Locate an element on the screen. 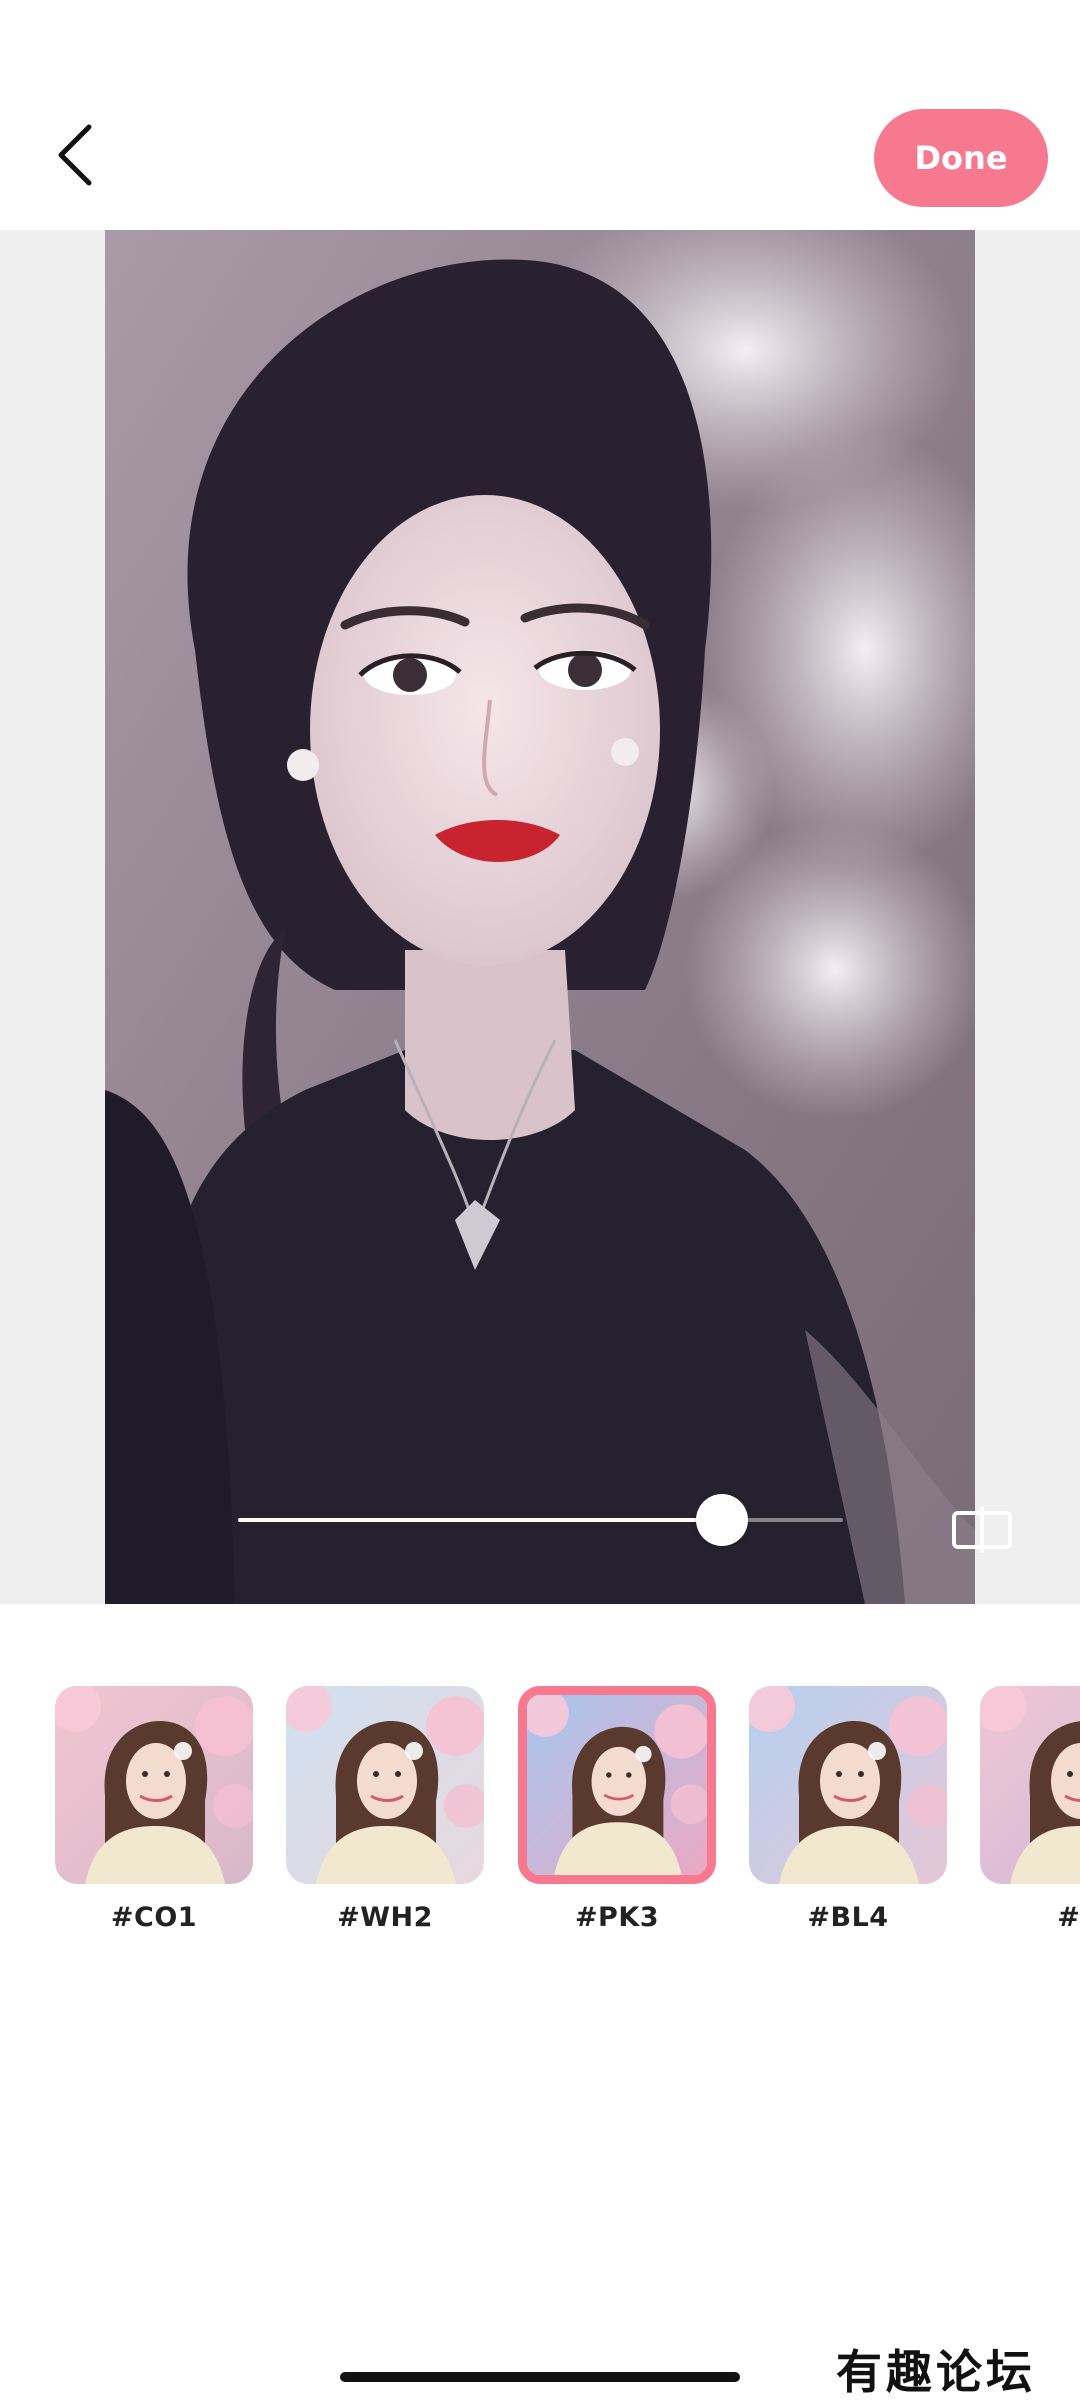 Image resolution: width=1080 pixels, height=2400 pixels. slider-track-fill is located at coordinates (480, 1520).